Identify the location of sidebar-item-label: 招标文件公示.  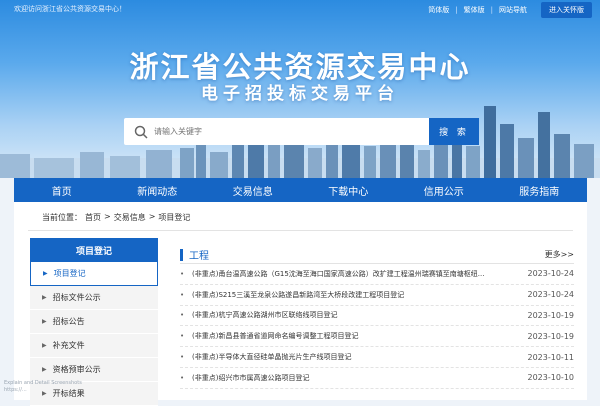
(76, 297).